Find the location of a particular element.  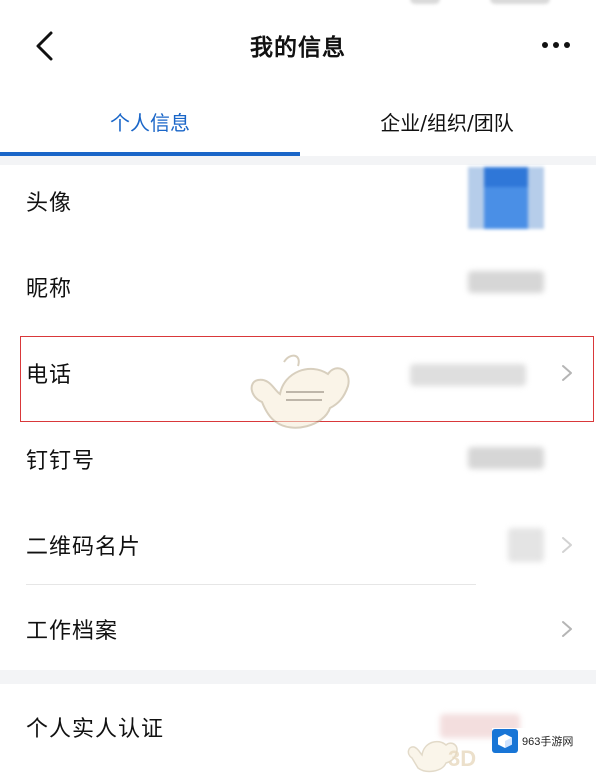

watermark-text: 3D is located at coordinates (462, 758).